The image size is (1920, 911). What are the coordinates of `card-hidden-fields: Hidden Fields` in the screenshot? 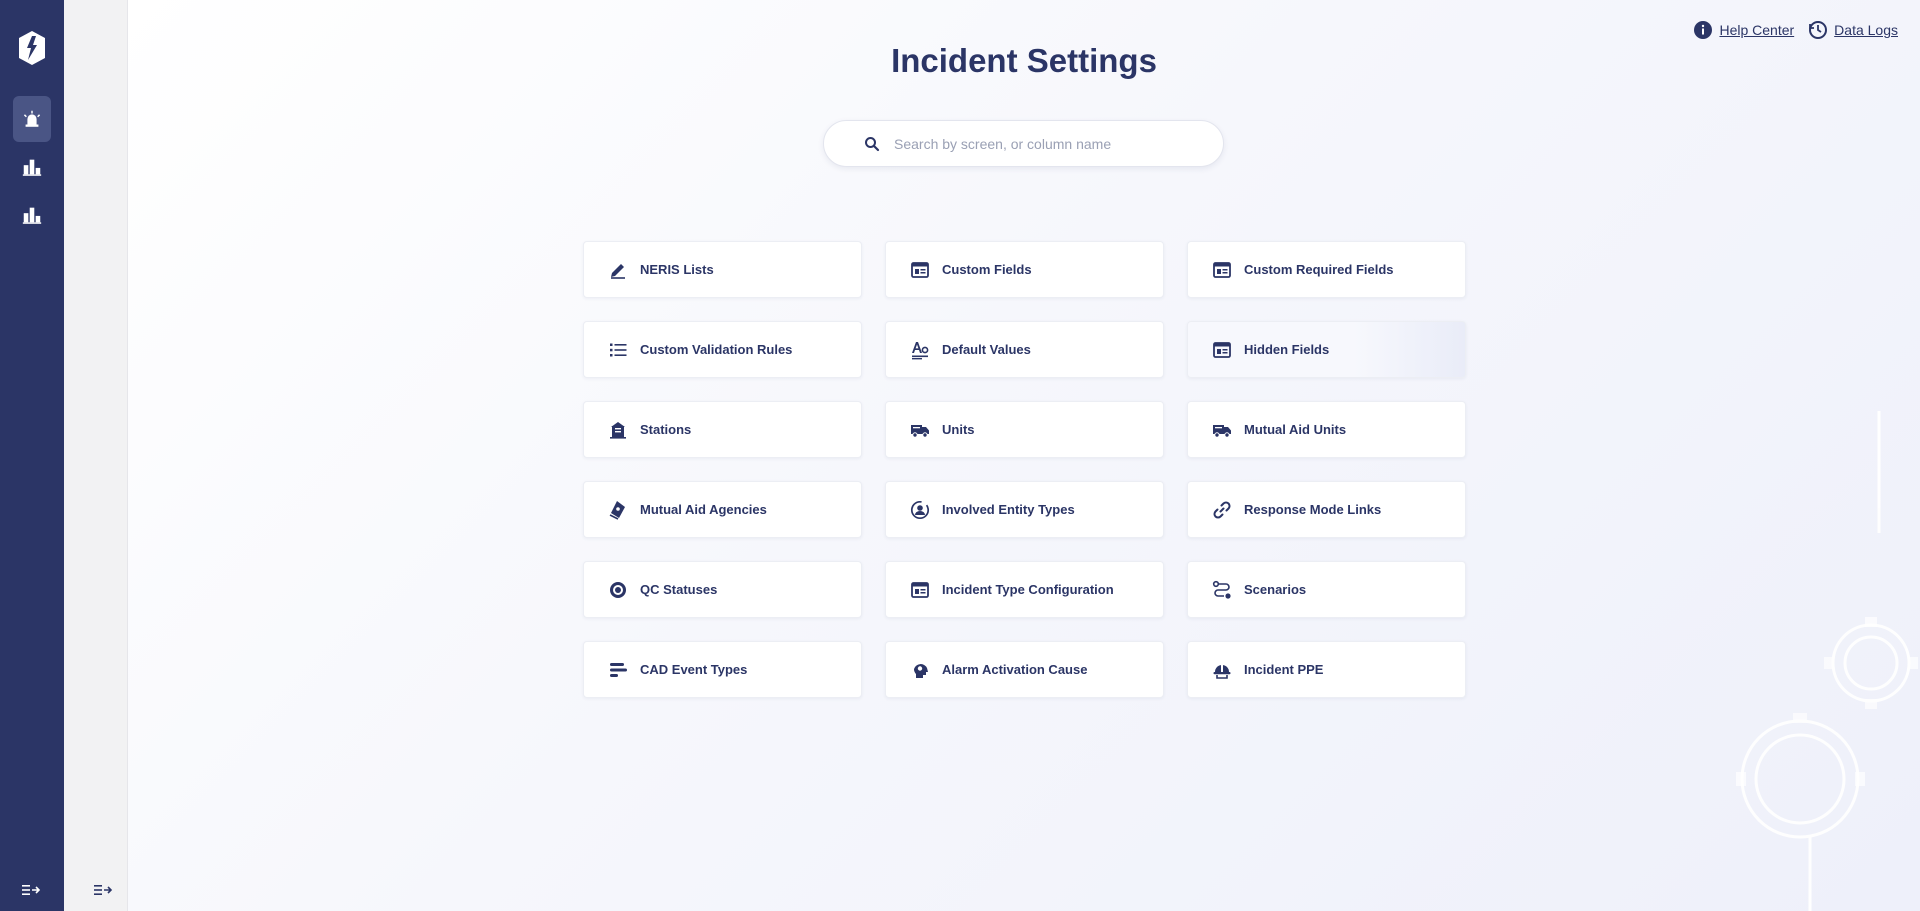 It's located at (1326, 349).